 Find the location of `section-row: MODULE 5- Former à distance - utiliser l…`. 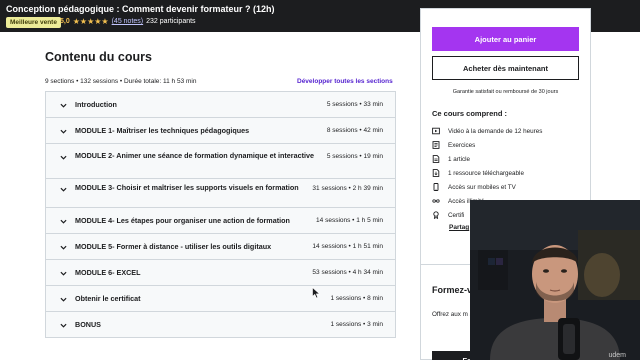

section-row: MODULE 5- Former à distance - utiliser l… is located at coordinates (220, 247).